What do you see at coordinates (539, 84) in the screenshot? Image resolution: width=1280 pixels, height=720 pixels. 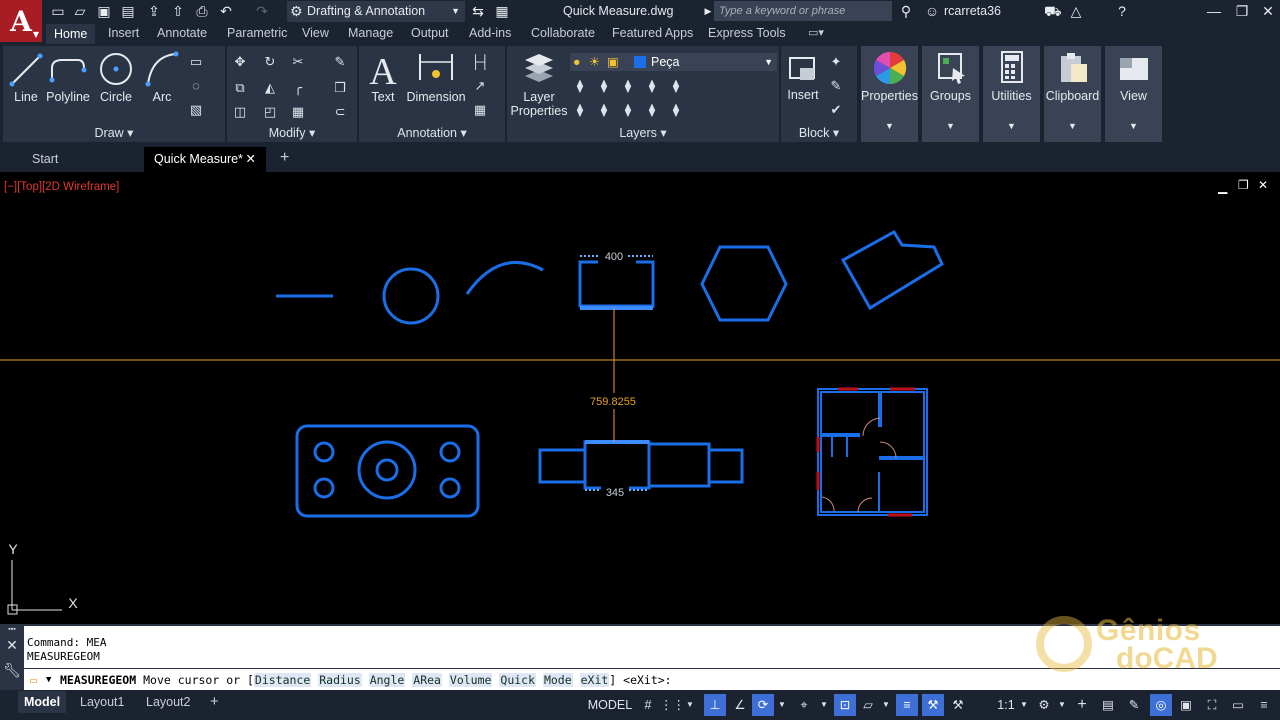 I see `layer-properties-button: Layer Properties` at bounding box center [539, 84].